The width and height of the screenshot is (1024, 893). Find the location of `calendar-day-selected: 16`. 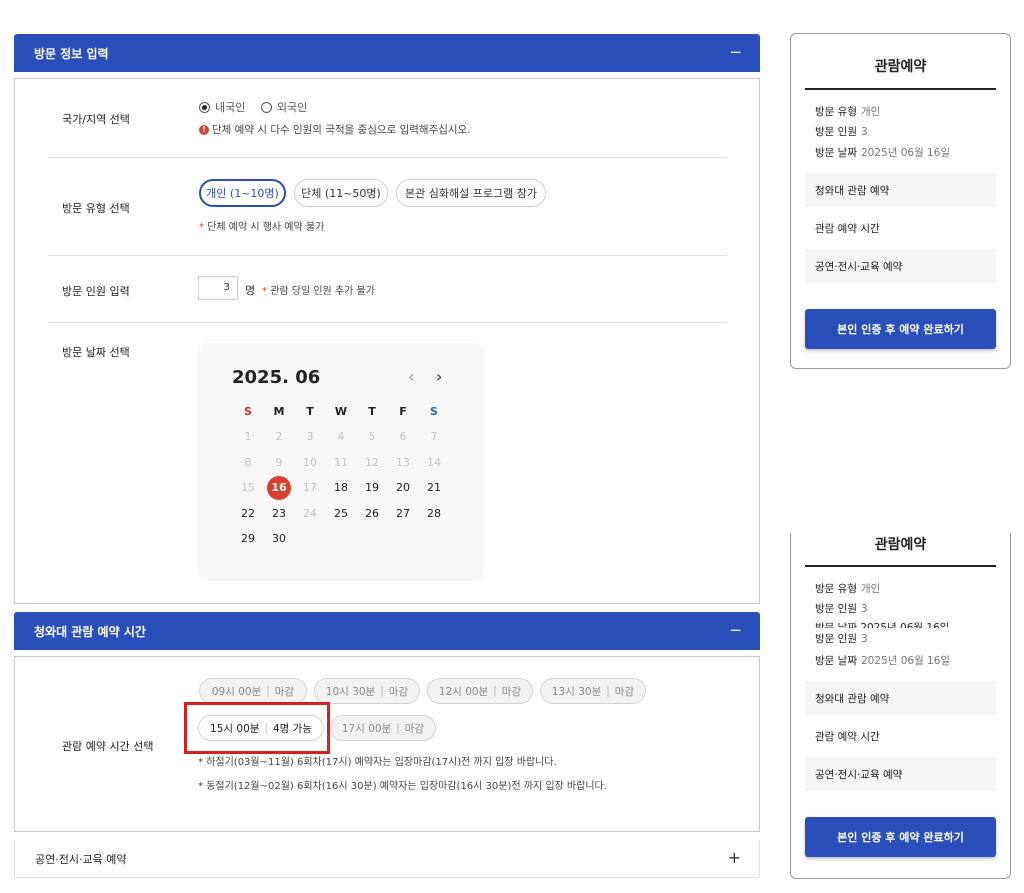

calendar-day-selected: 16 is located at coordinates (279, 488).